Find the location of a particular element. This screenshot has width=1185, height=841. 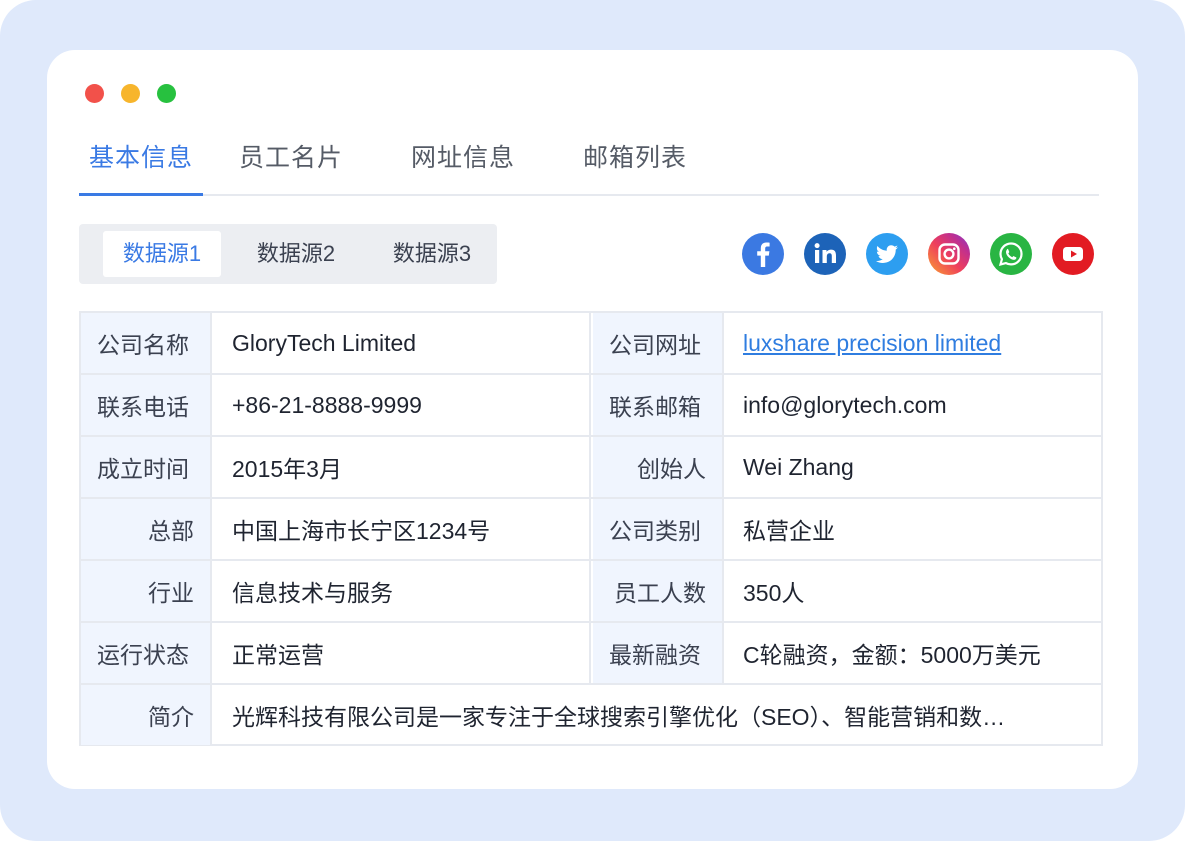

table-row: 总部 中国上海市长宁区1234号 公司类别 私营企业 is located at coordinates (591, 530).